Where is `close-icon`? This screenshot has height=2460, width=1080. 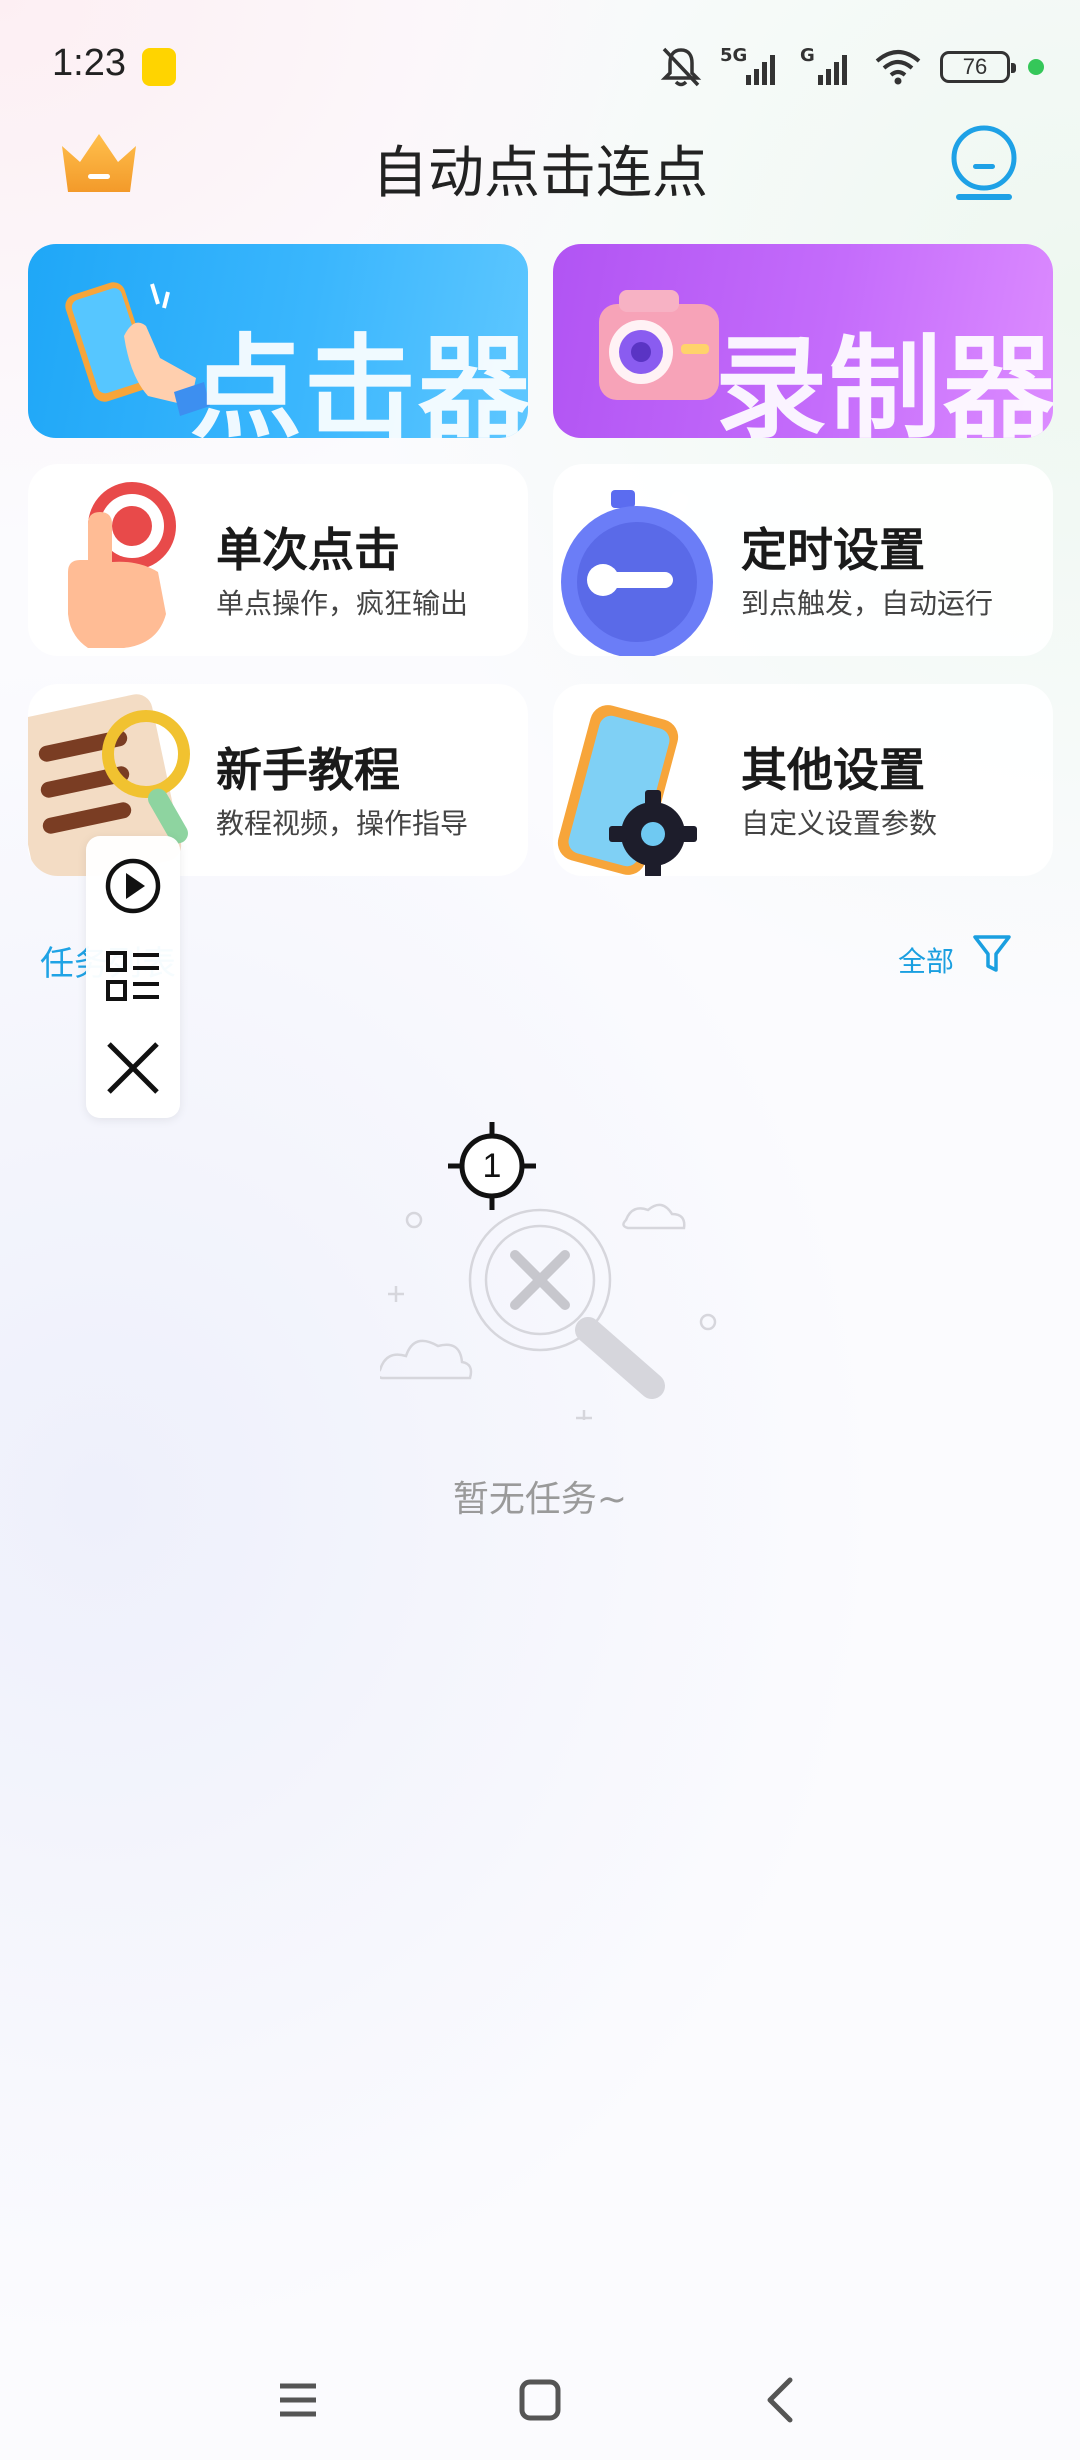 close-icon is located at coordinates (133, 1068).